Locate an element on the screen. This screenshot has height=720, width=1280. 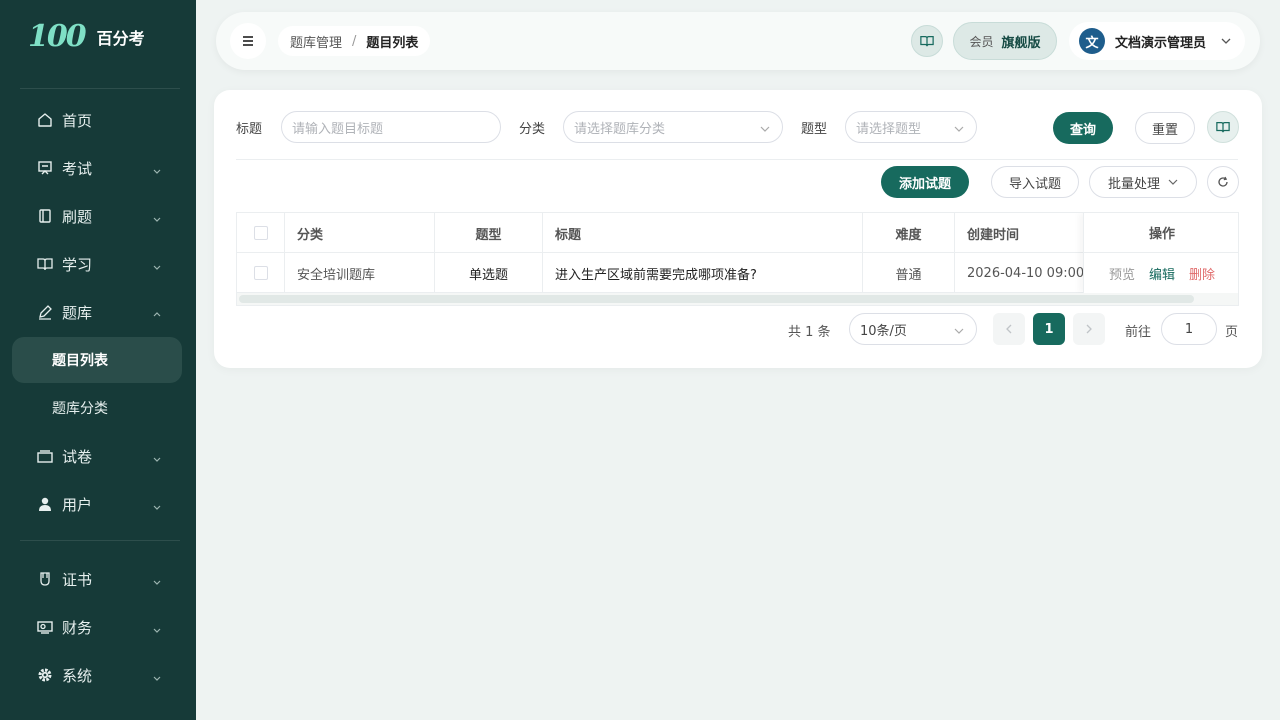
sidebar-item-certificates: 证书 is located at coordinates (97, 579).